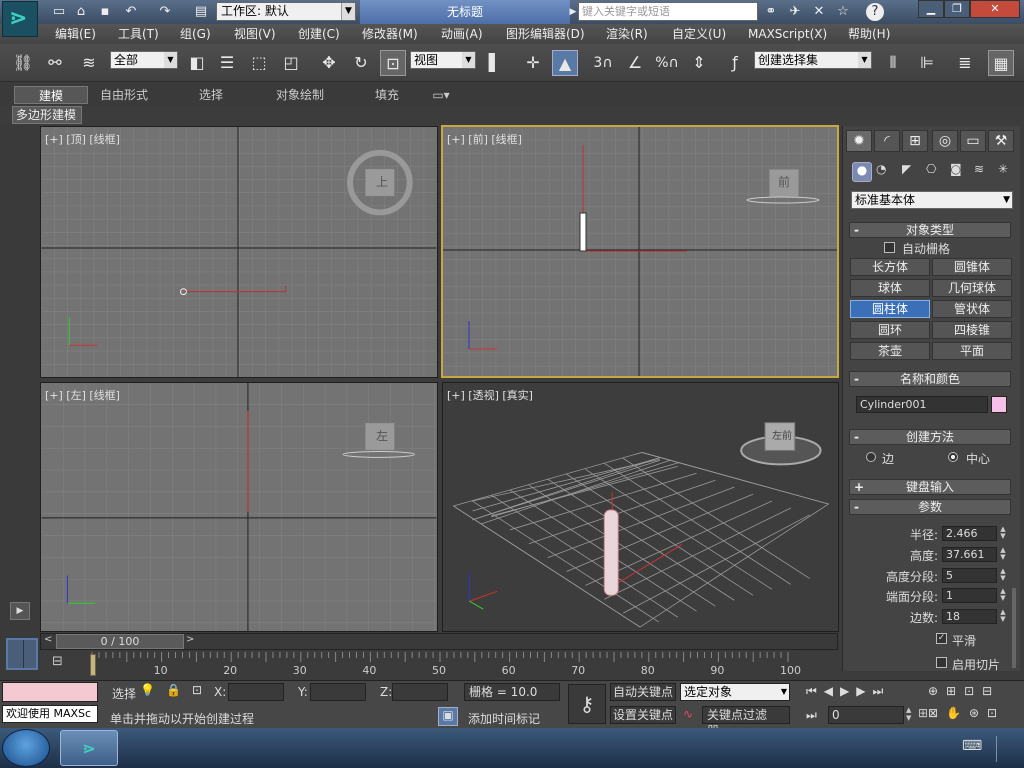 The height and width of the screenshot is (768, 1024). What do you see at coordinates (144, 60) in the screenshot?
I see `selection-filter-dropdown: 全部 ▼` at bounding box center [144, 60].